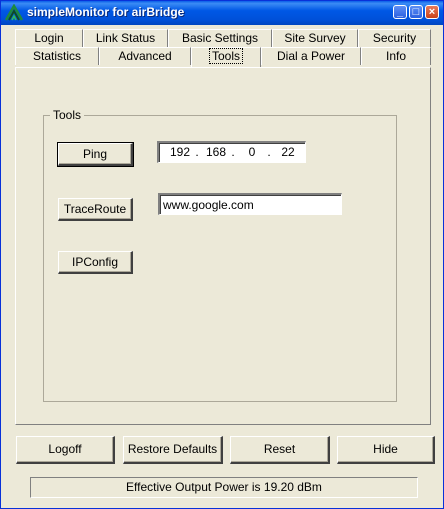 The height and width of the screenshot is (509, 444). I want to click on tab-basic-settings: Basic Settings, so click(220, 38).